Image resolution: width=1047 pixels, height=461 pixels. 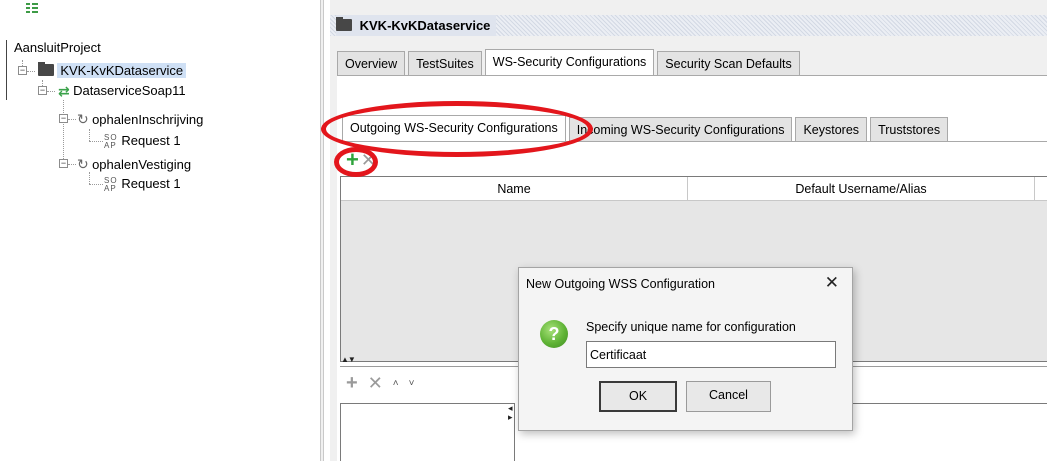 What do you see at coordinates (445, 63) in the screenshot?
I see `tab-testsuites: TestSuites` at bounding box center [445, 63].